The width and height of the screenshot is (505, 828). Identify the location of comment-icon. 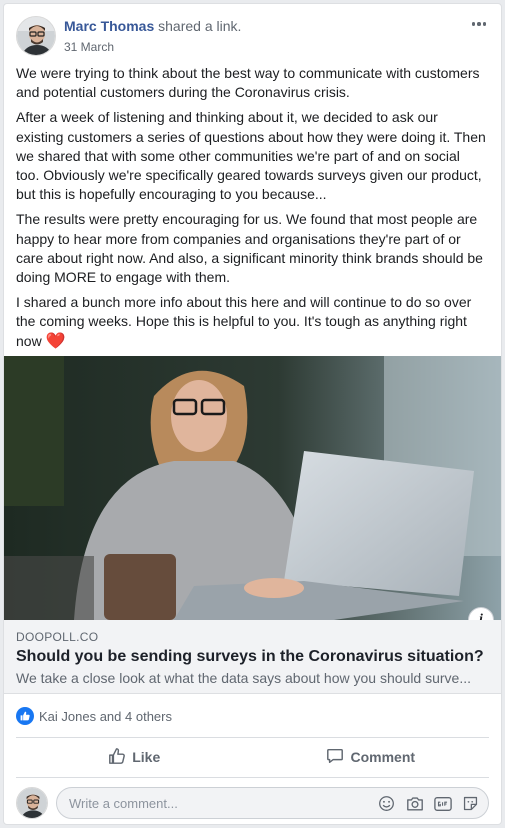
(335, 757).